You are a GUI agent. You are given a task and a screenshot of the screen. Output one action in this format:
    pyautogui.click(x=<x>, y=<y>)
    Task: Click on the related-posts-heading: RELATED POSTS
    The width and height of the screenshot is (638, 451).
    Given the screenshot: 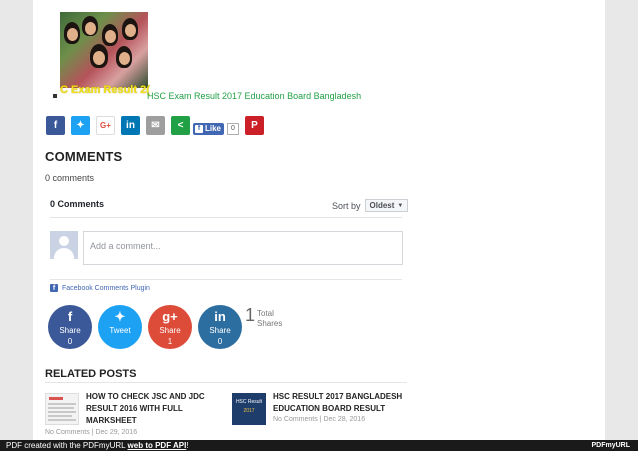 What is the action you would take?
    pyautogui.click(x=91, y=374)
    